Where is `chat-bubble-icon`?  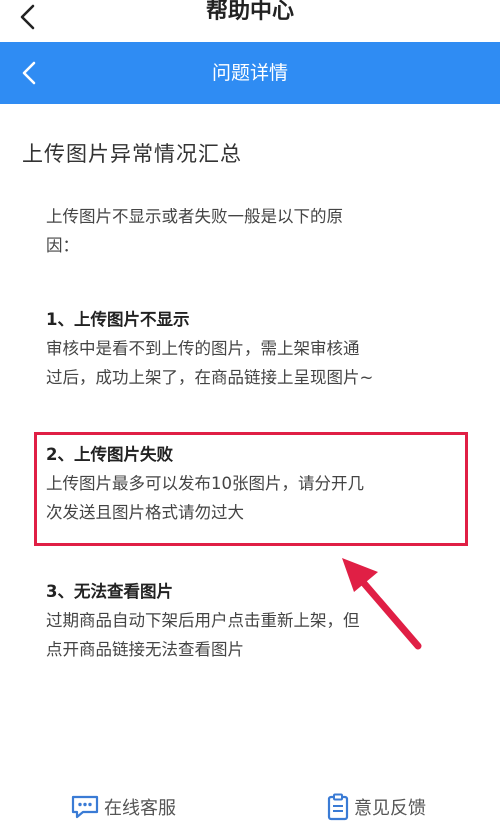
chat-bubble-icon is located at coordinates (85, 807).